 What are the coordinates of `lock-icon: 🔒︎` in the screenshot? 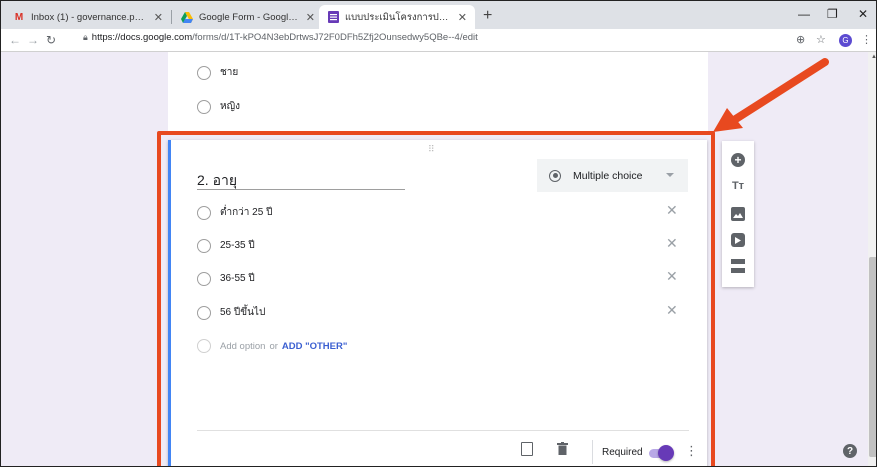 It's located at (85, 37).